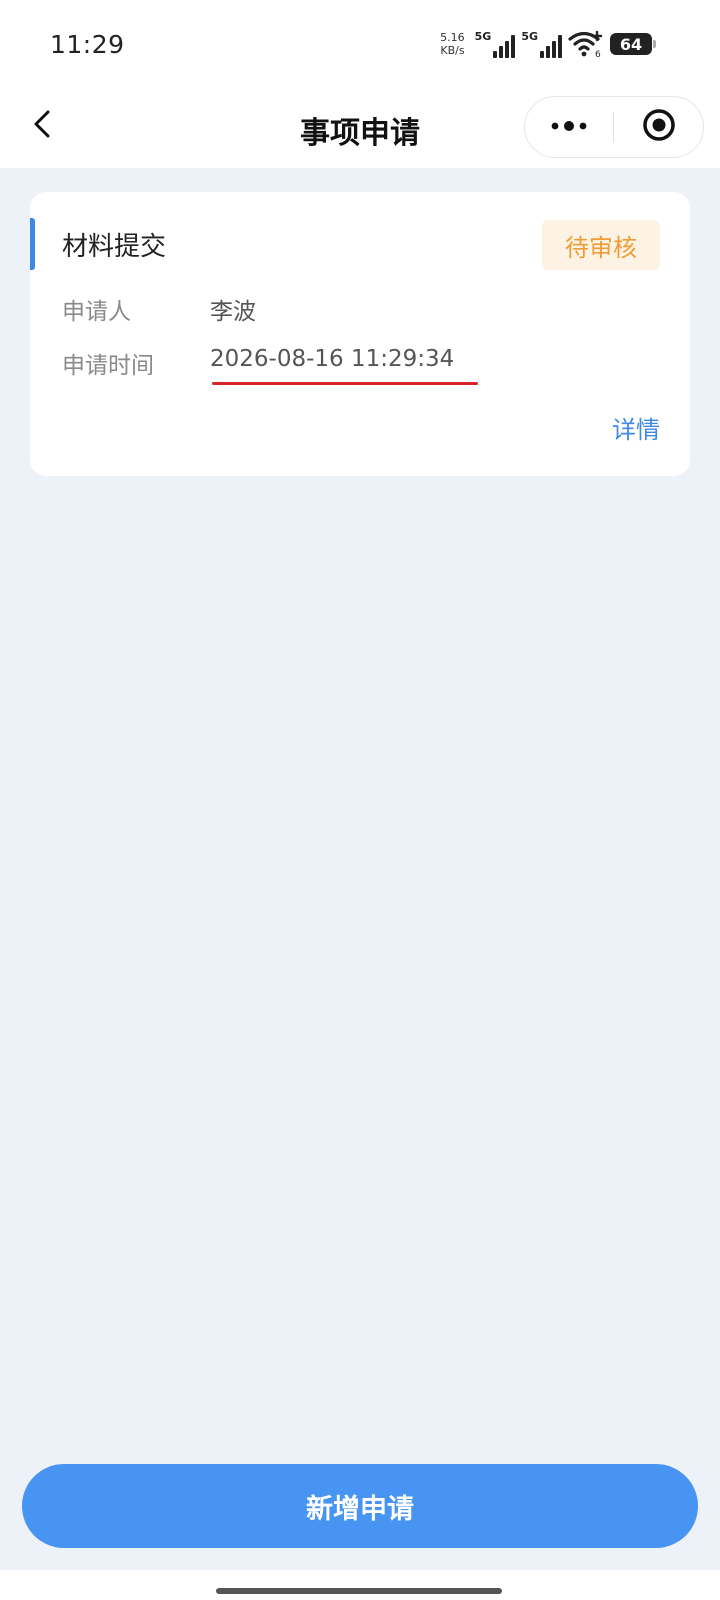 The height and width of the screenshot is (1600, 720). What do you see at coordinates (108, 366) in the screenshot?
I see `apply-time-label: 申请时间` at bounding box center [108, 366].